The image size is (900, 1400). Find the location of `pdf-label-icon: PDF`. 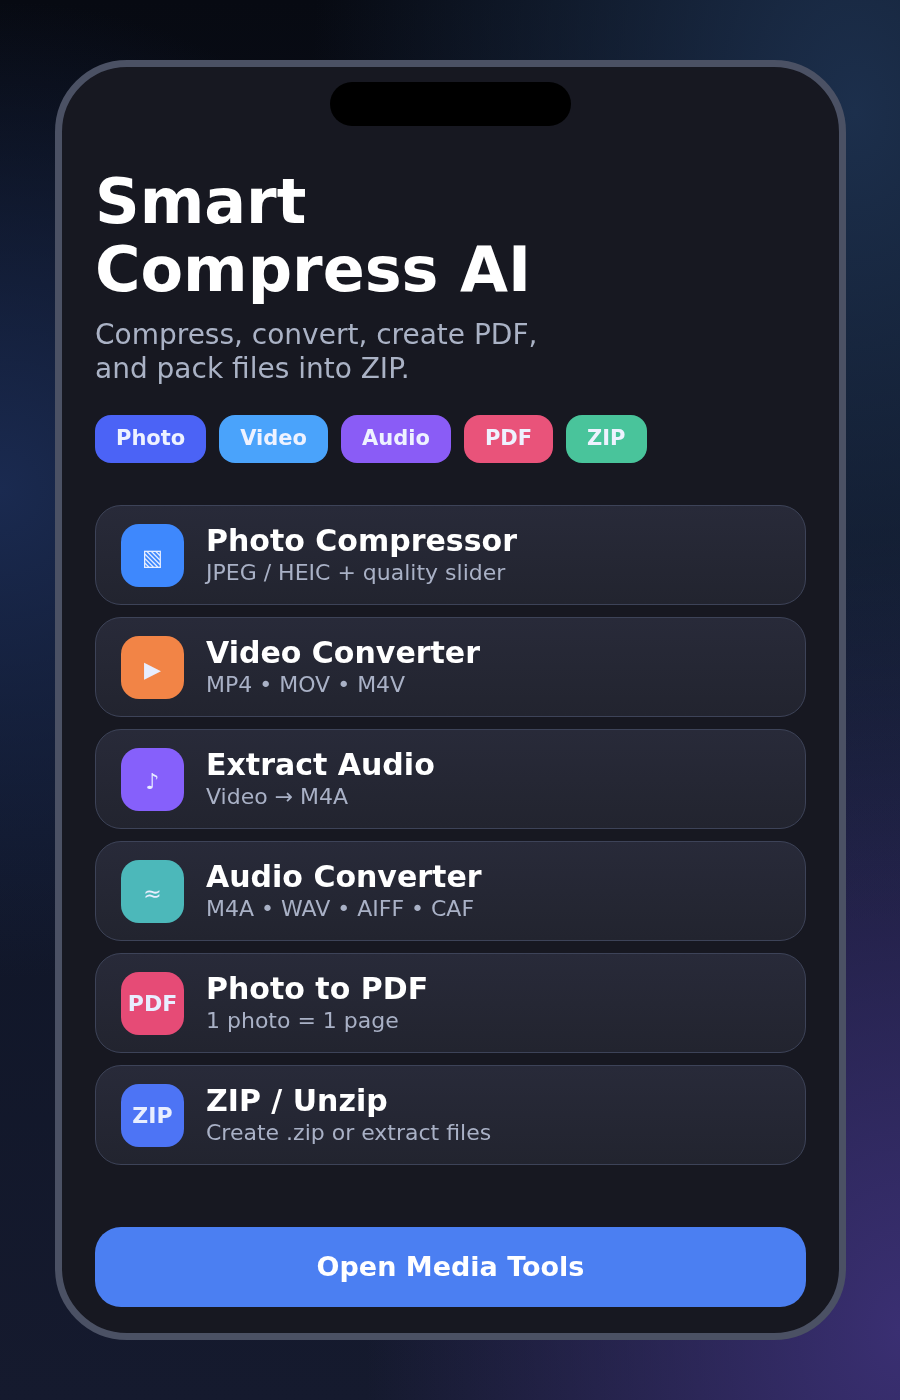

pdf-label-icon: PDF is located at coordinates (152, 1003).